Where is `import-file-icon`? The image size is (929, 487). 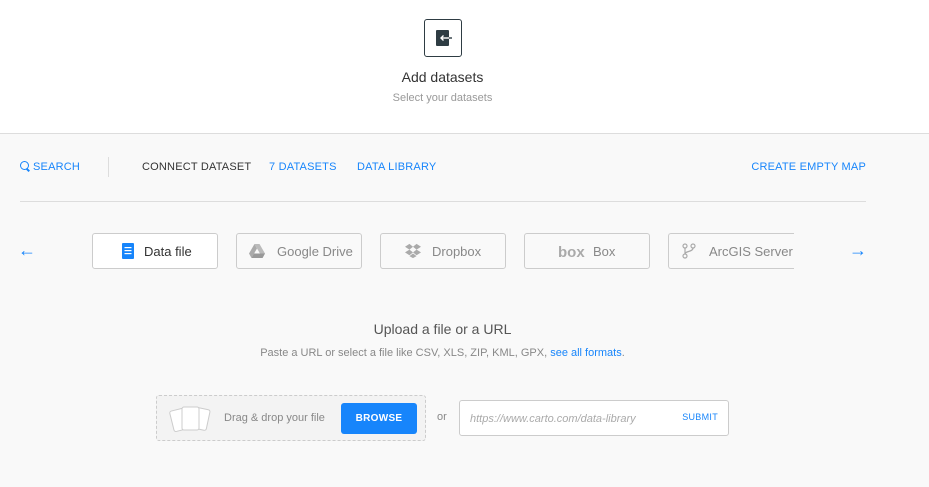 import-file-icon is located at coordinates (443, 38).